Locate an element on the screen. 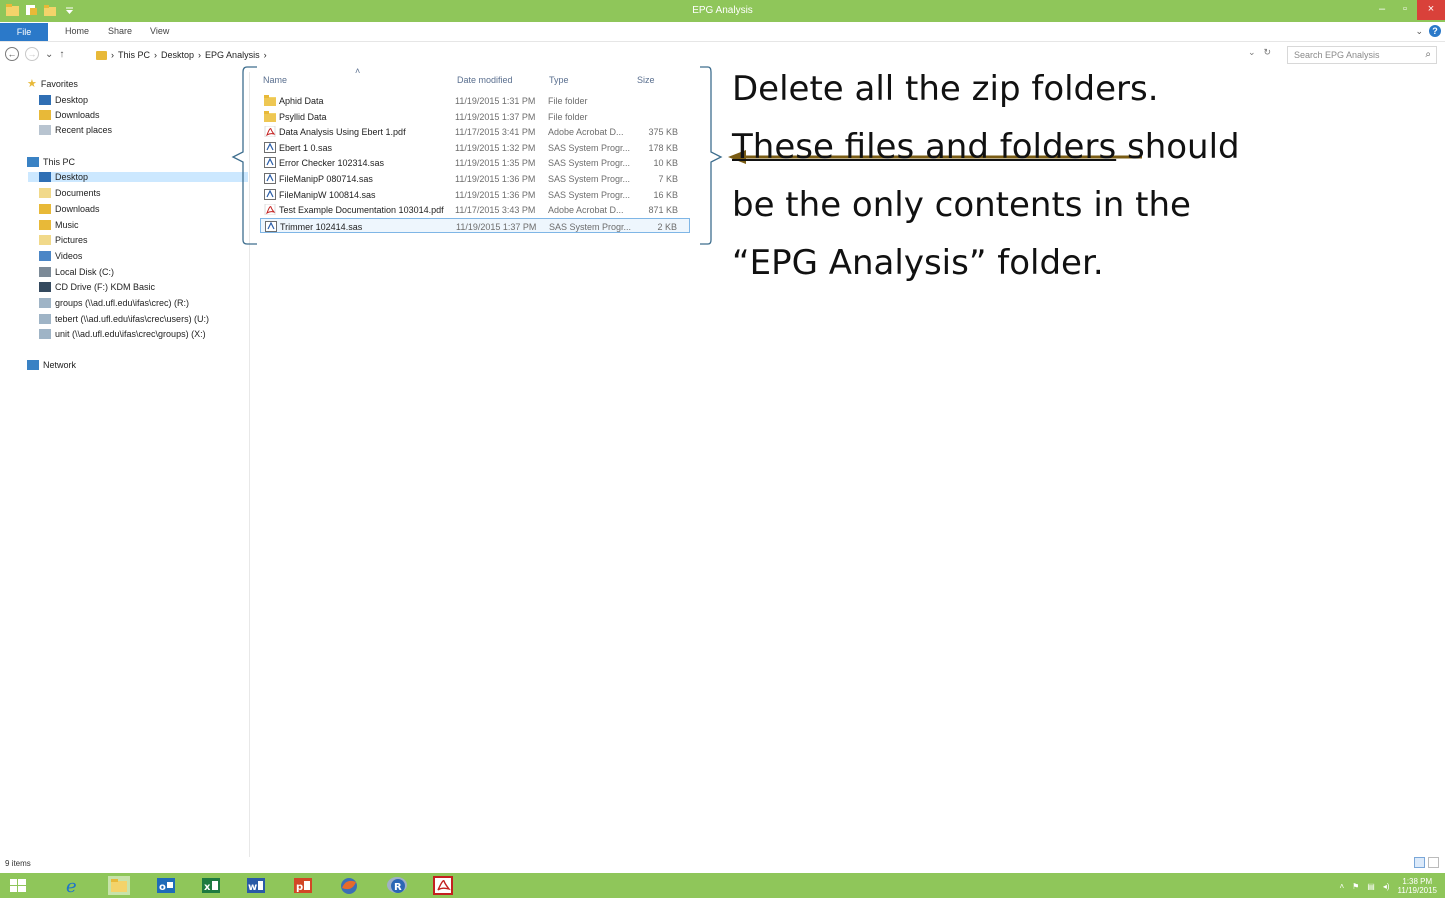 This screenshot has height=898, width=1445. outlook-icon: o is located at coordinates (166, 885).